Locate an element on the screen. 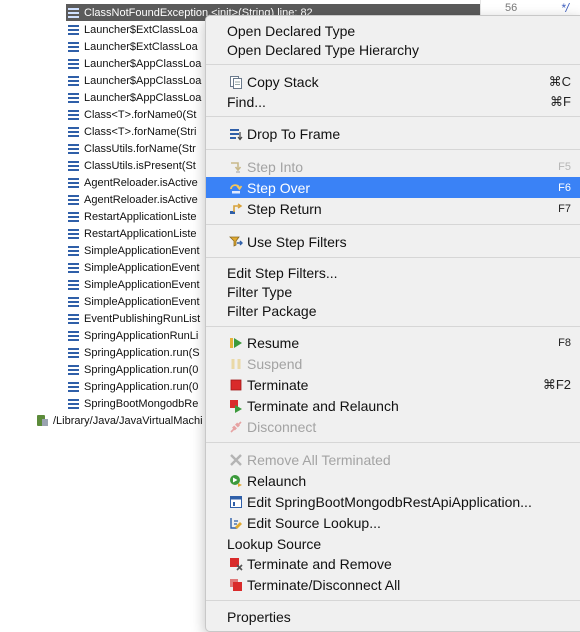 The image size is (580, 632). stack-frame-label: SpringApplication.run(S is located at coordinates (142, 352).